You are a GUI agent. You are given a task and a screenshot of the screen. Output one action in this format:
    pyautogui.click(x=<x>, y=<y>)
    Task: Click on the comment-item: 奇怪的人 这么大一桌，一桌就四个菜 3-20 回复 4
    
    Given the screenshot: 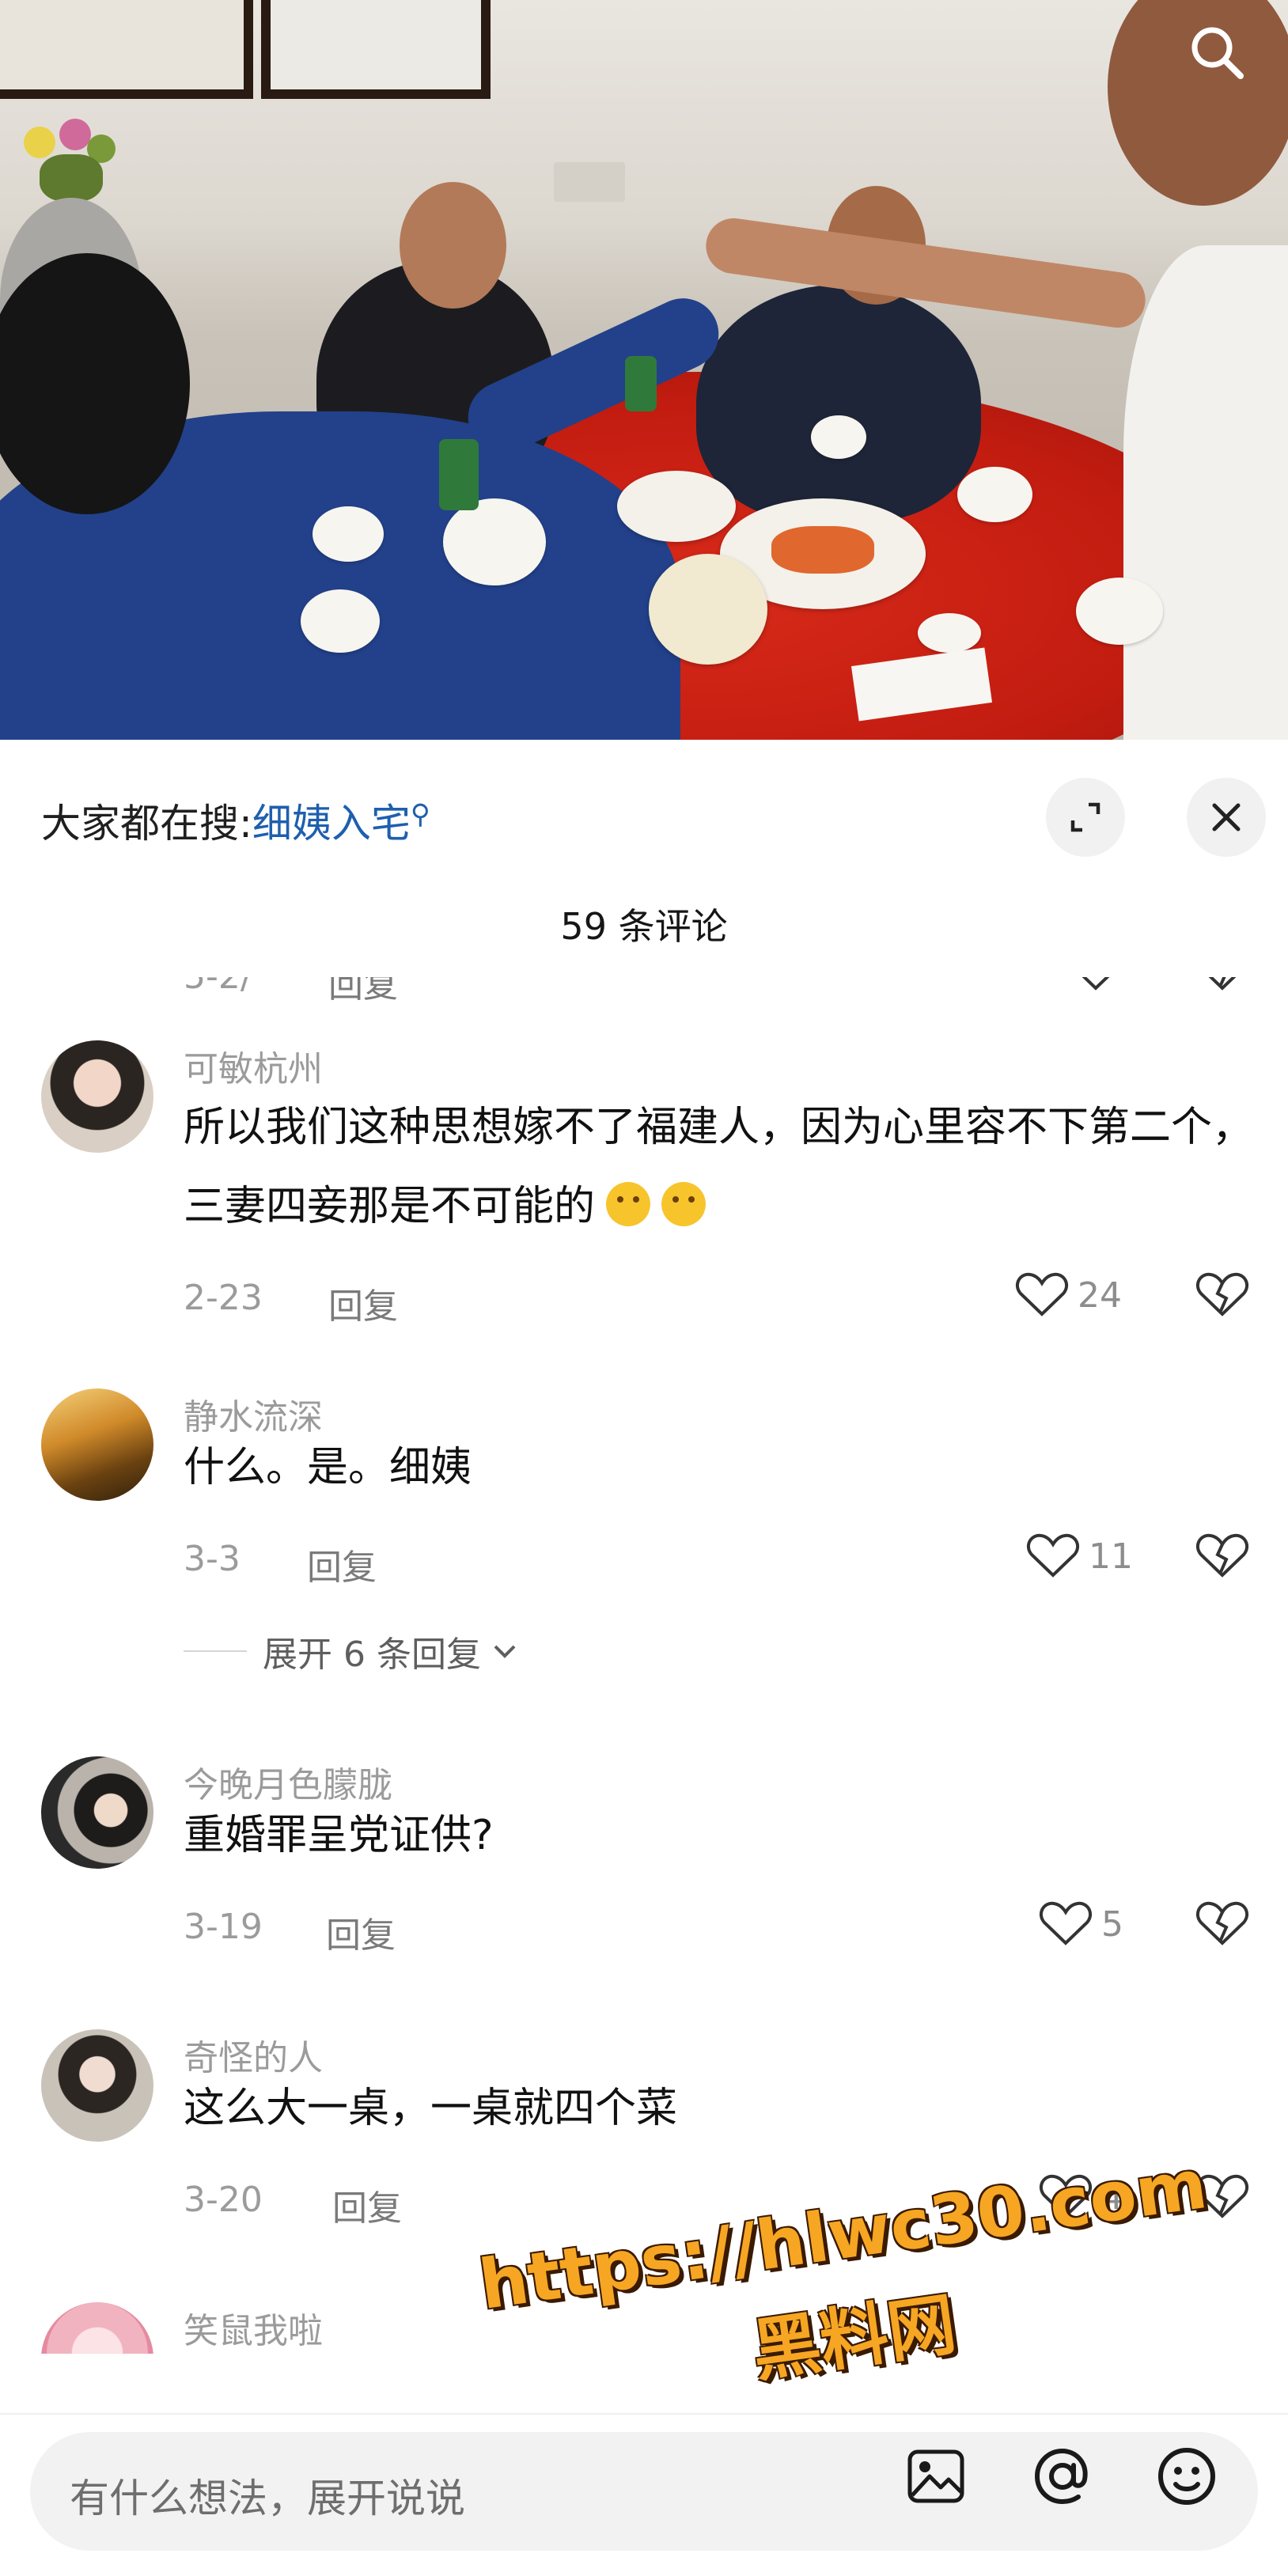 What is the action you would take?
    pyautogui.click(x=644, y=2148)
    